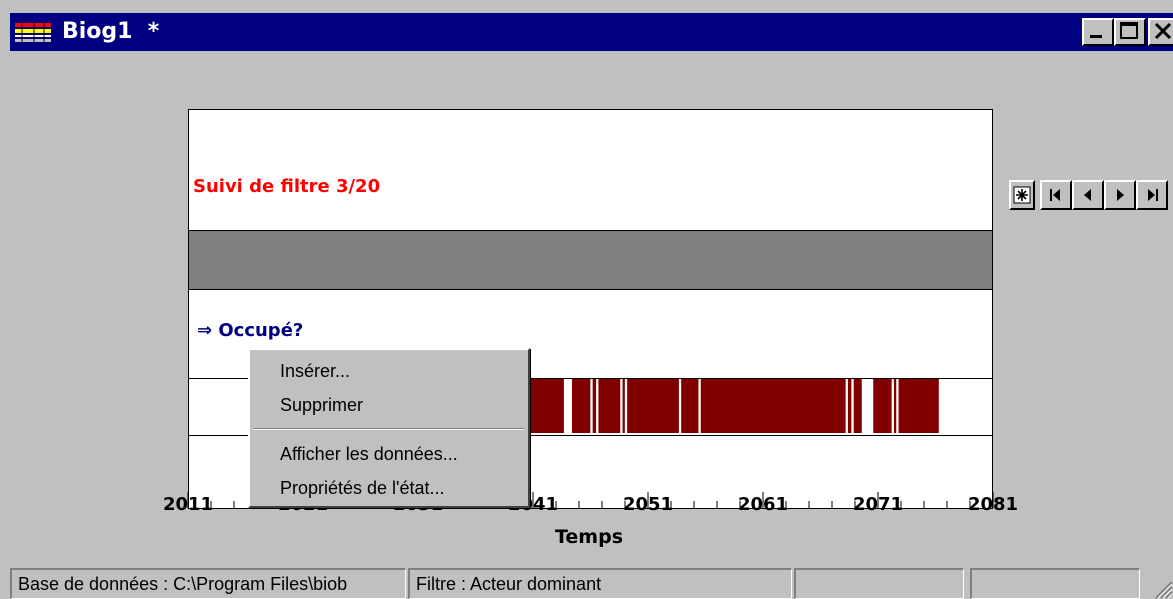  I want to click on first-button, so click(1056, 195).